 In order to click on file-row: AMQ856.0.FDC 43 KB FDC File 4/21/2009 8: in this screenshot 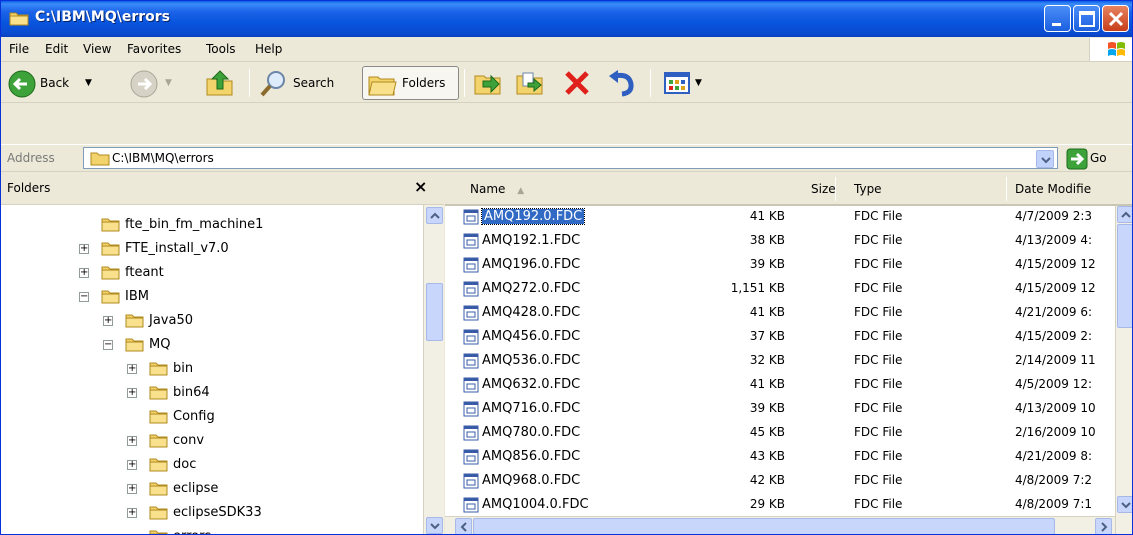, I will do `click(780, 458)`.